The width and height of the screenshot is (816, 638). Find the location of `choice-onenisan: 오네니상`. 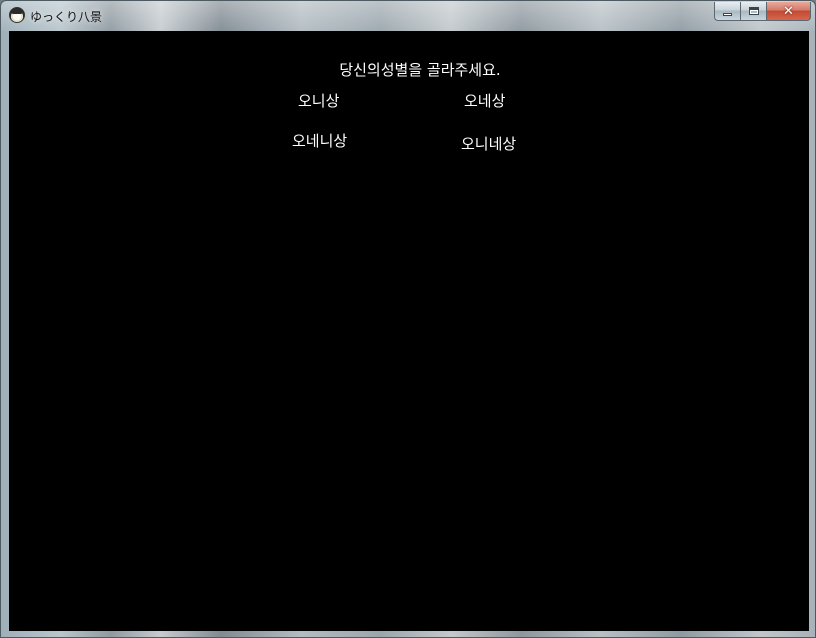

choice-onenisan: 오네니상 is located at coordinates (319, 140).